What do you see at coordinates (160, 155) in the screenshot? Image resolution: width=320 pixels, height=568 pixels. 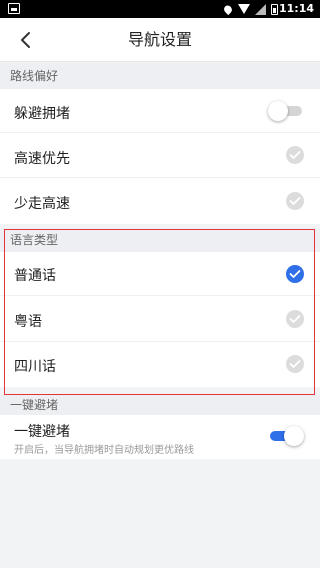 I see `row-highway-first: 高速优先` at bounding box center [160, 155].